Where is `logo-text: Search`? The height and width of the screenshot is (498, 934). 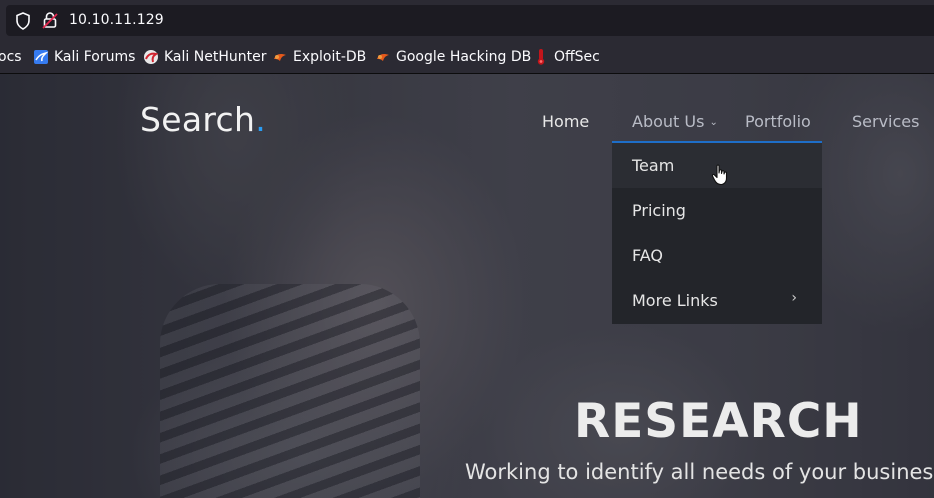
logo-text: Search is located at coordinates (198, 119).